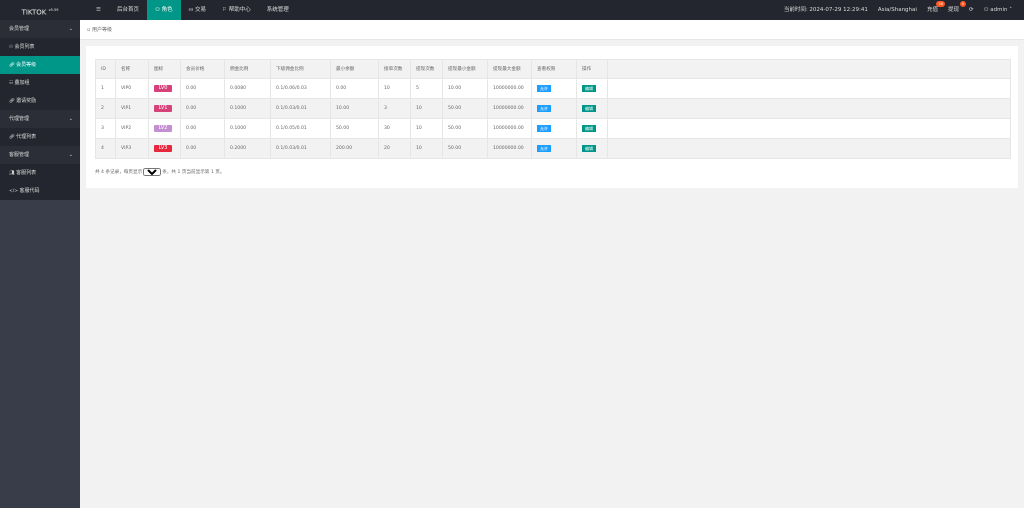 This screenshot has width=1024, height=508. Describe the element at coordinates (40, 101) in the screenshot. I see `sidebar-item-4: 🔗︎ 邀请奖励` at that location.